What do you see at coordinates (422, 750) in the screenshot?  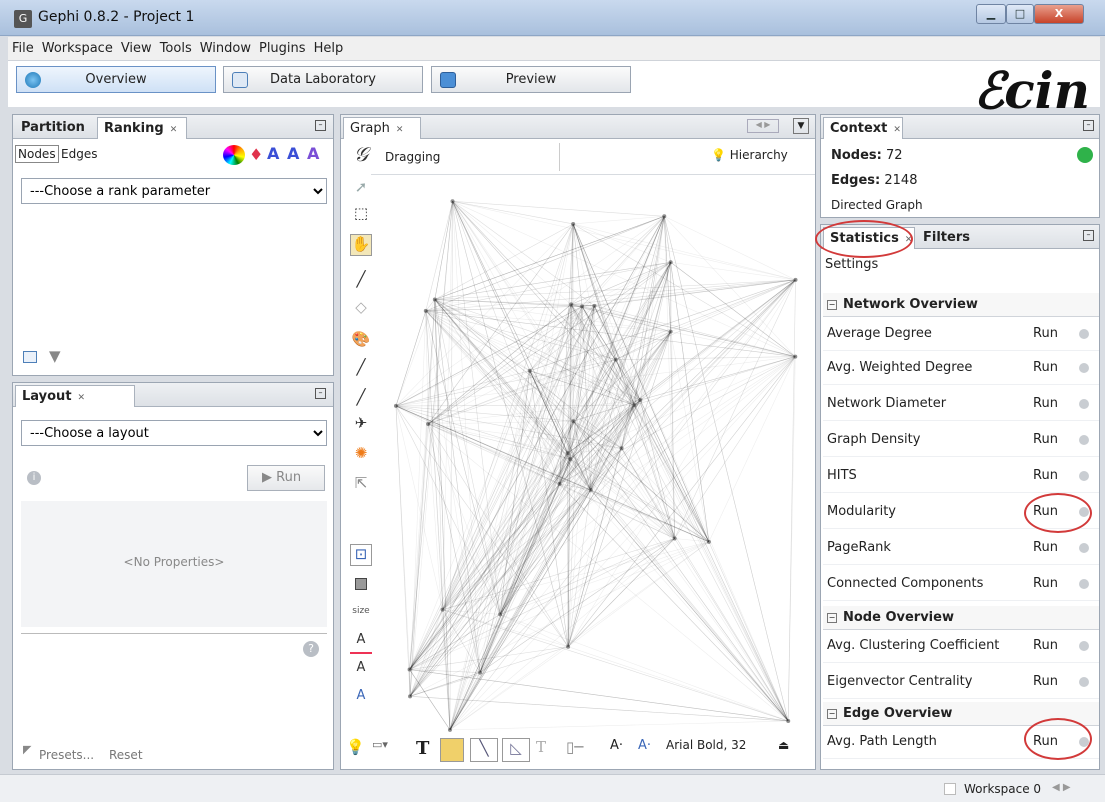 I see `text-icon: T` at bounding box center [422, 750].